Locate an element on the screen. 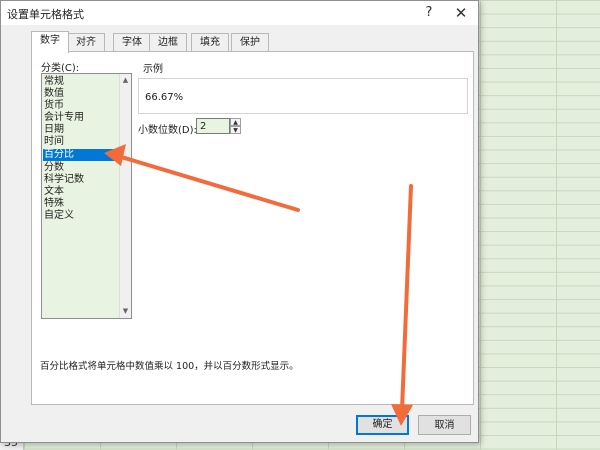 The height and width of the screenshot is (450, 600). scroll-down-icon: ▼ is located at coordinates (125, 311).